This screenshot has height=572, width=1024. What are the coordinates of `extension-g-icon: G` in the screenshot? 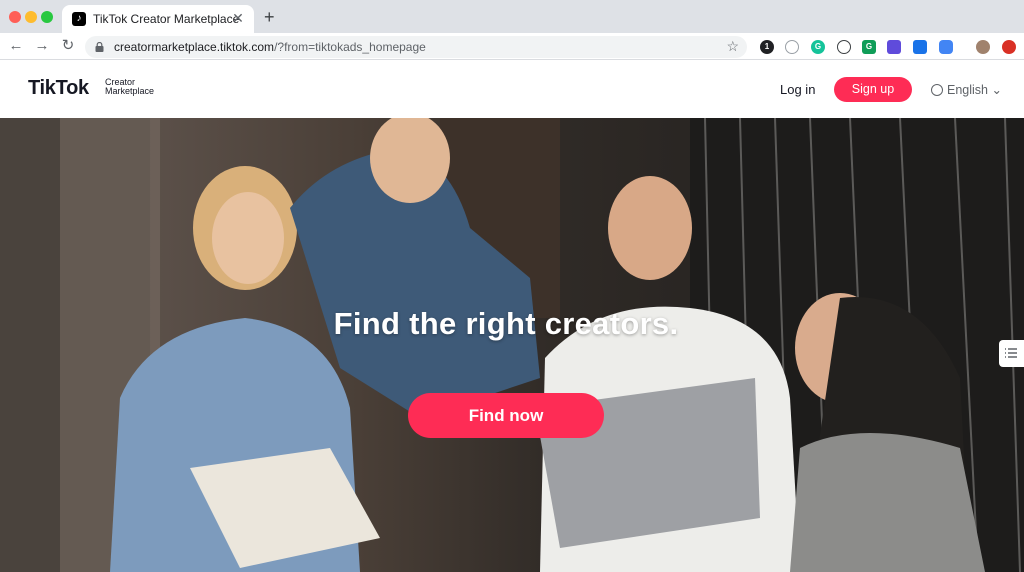 It's located at (869, 47).